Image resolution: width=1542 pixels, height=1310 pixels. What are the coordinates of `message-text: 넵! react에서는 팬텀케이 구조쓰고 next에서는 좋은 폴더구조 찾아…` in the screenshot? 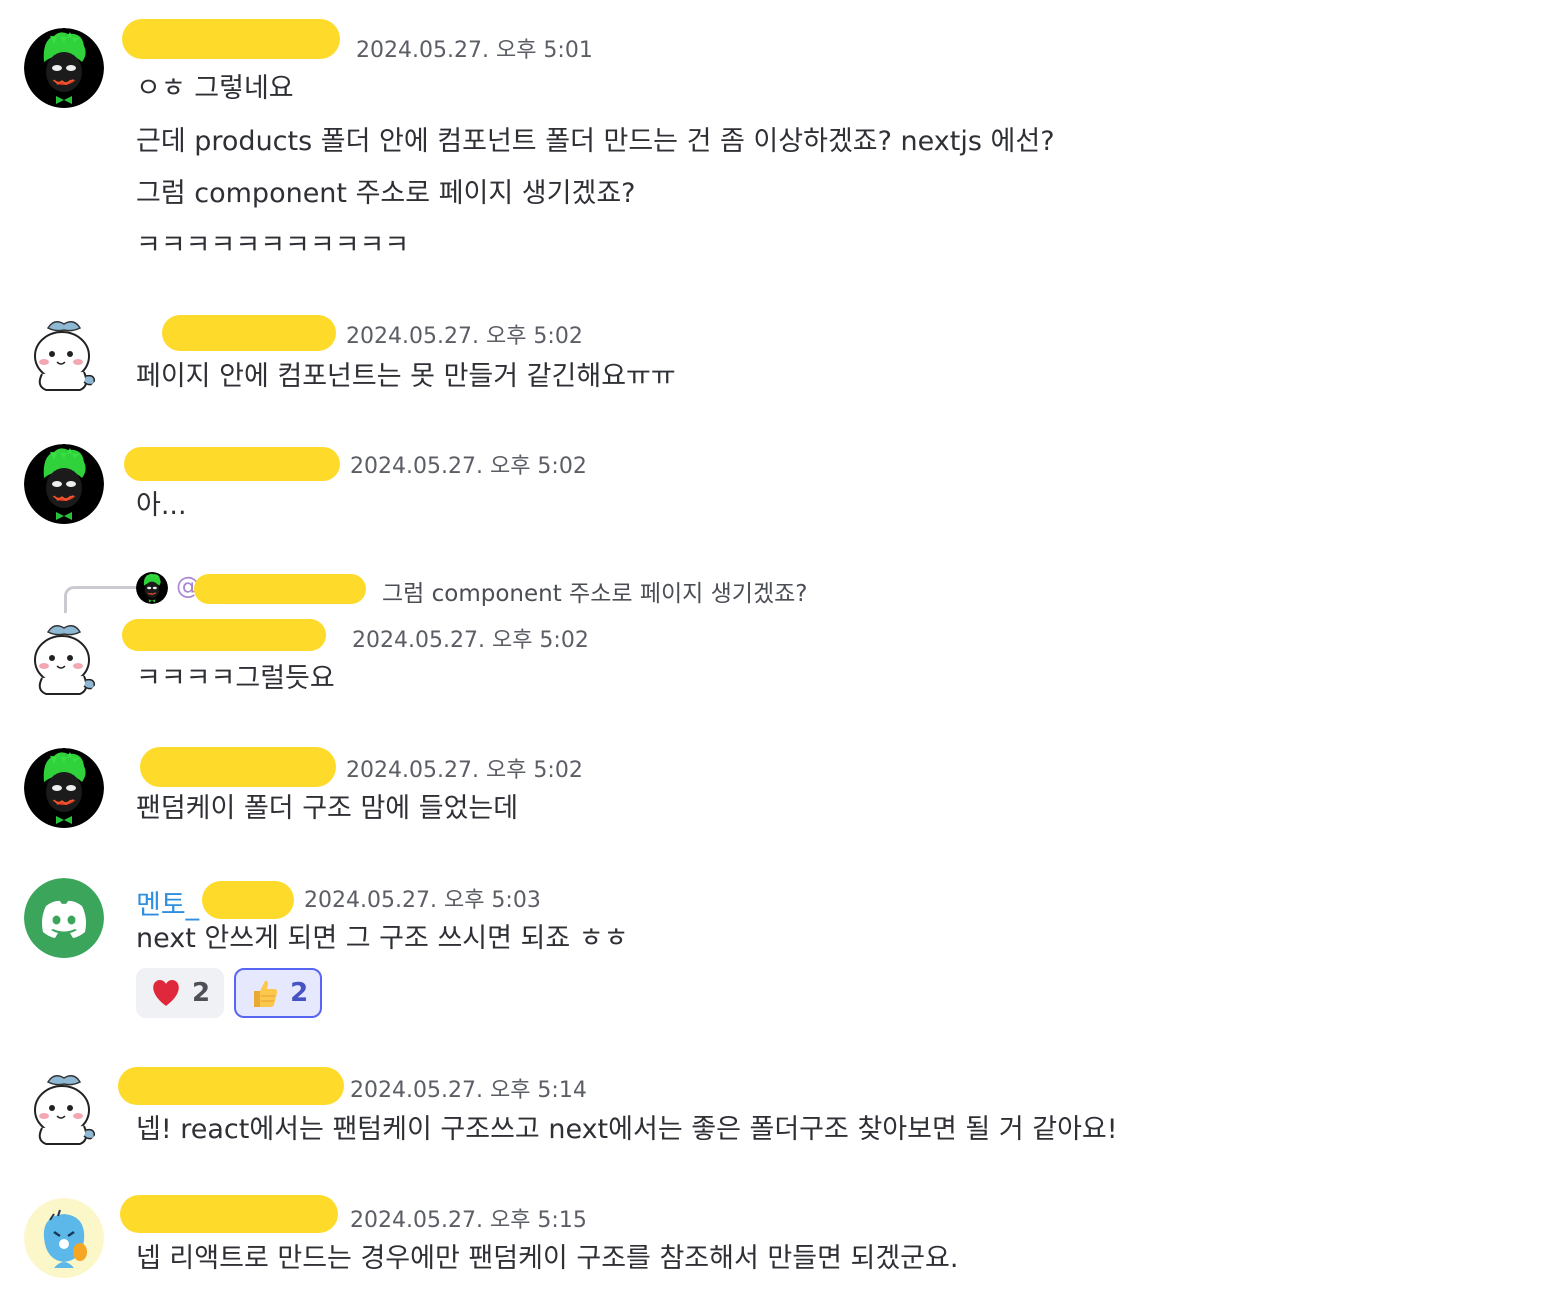 It's located at (627, 1129).